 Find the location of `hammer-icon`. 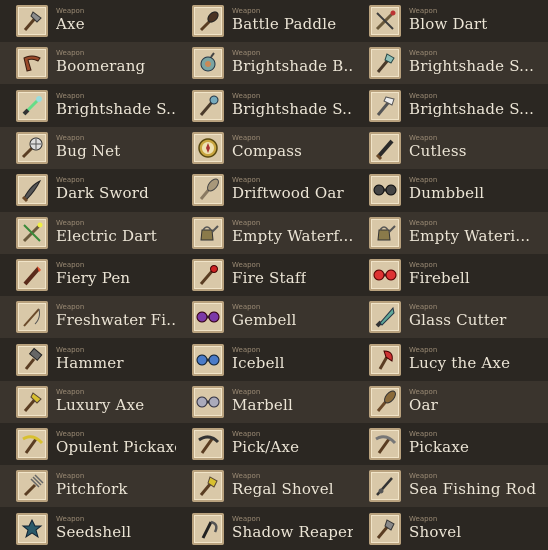

hammer-icon is located at coordinates (33, 358).